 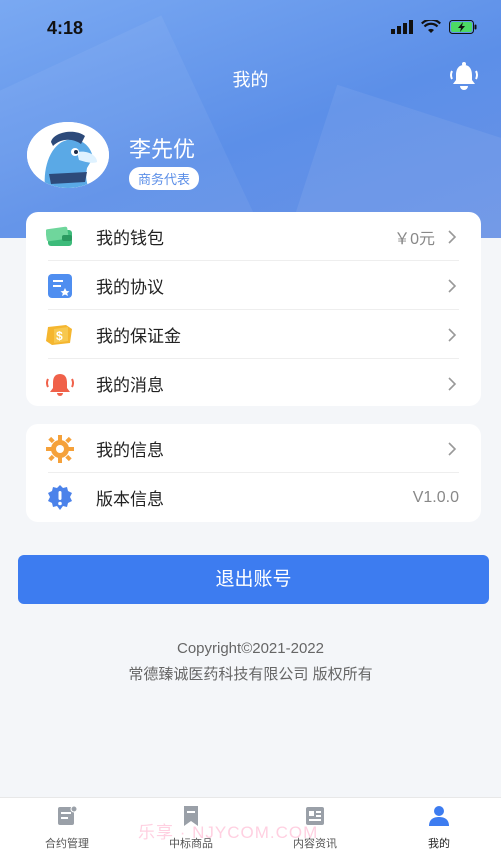 What do you see at coordinates (138, 336) in the screenshot?
I see `menu-item-label: 我的保证金` at bounding box center [138, 336].